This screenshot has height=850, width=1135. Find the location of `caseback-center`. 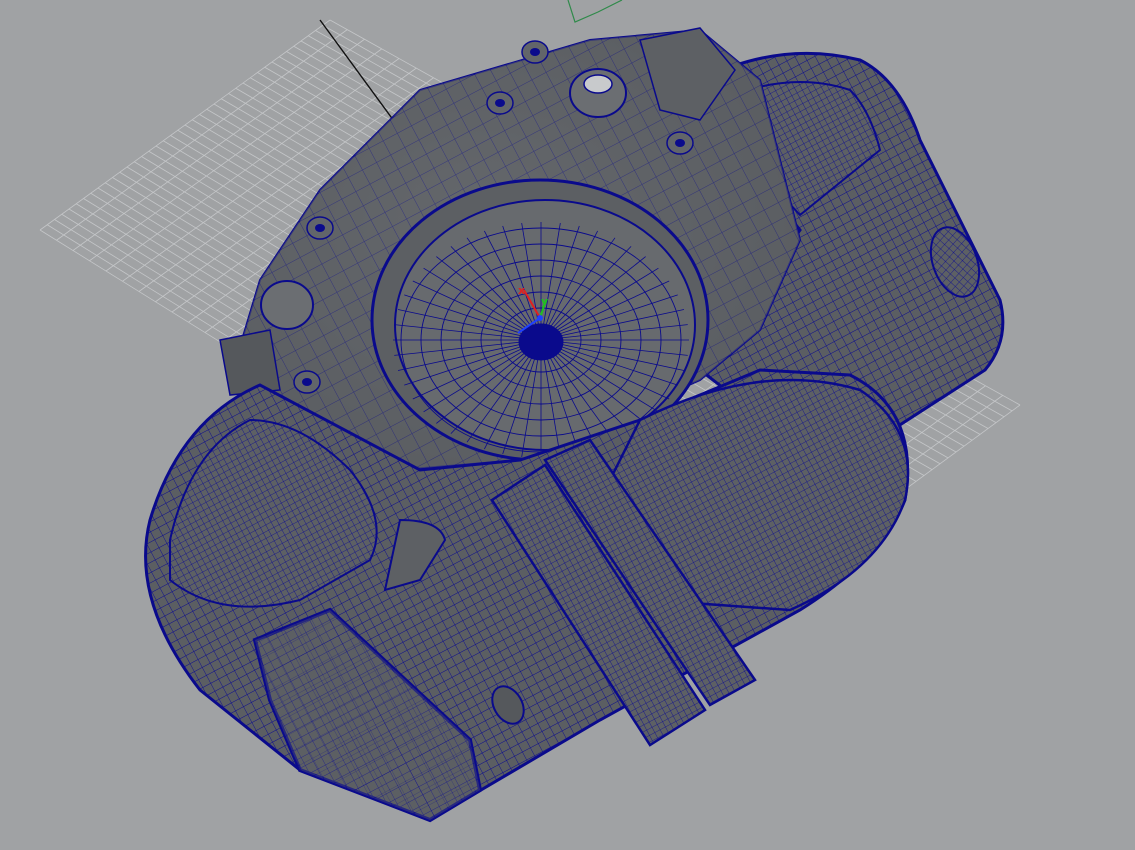

caseback-center is located at coordinates (541, 342).